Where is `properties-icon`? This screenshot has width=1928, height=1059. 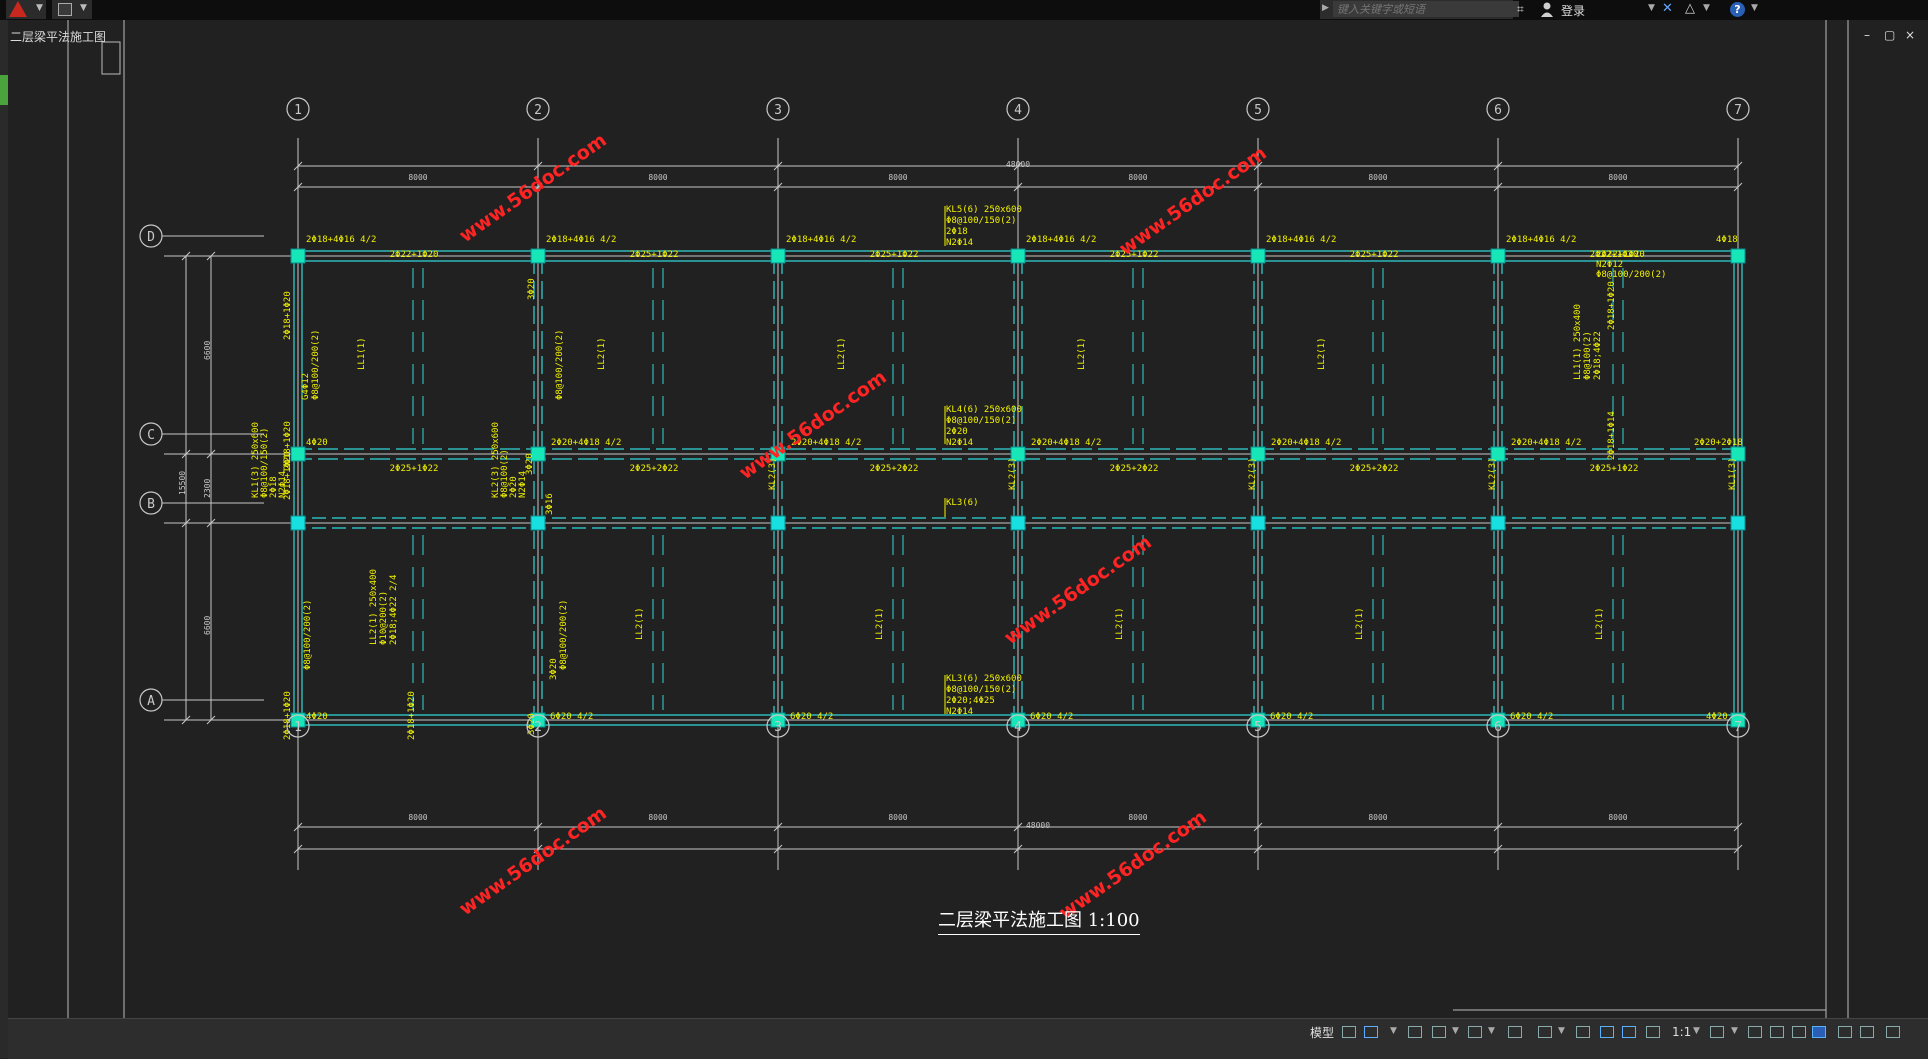 properties-icon is located at coordinates (1799, 1032).